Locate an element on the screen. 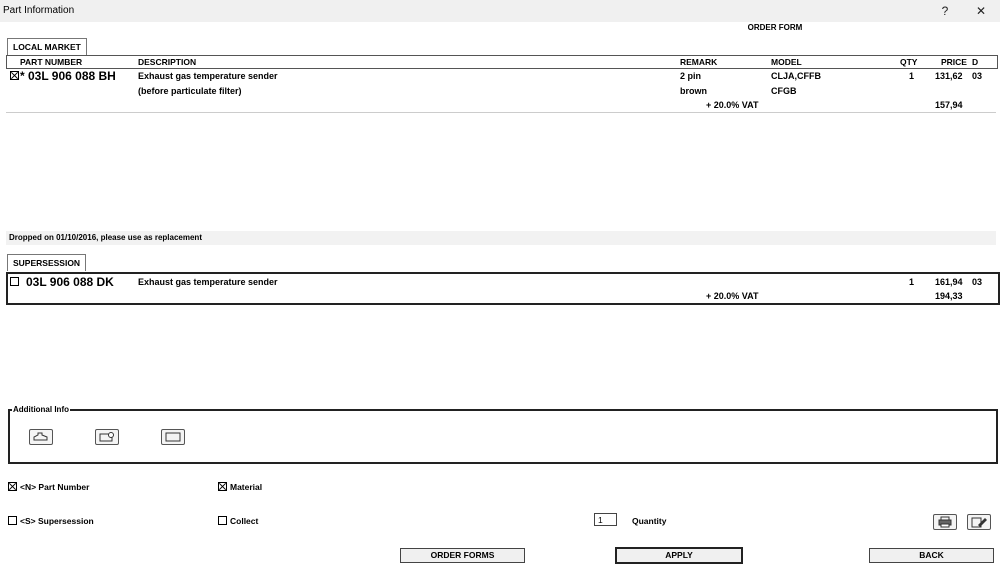 The height and width of the screenshot is (573, 1000). window-title: Part Information is located at coordinates (39, 10).